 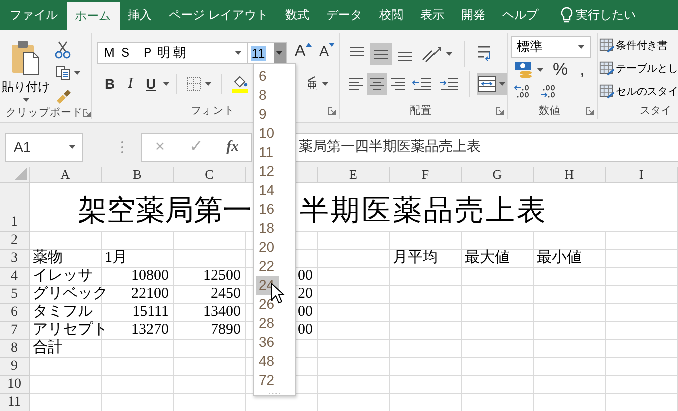 I want to click on table-cell: 15111, so click(x=150, y=312).